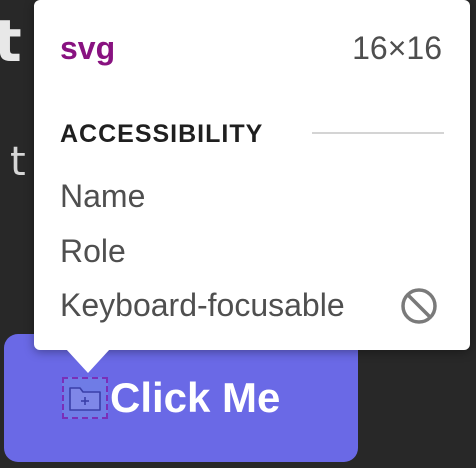  What do you see at coordinates (88, 361) in the screenshot?
I see `tooltip-arrow` at bounding box center [88, 361].